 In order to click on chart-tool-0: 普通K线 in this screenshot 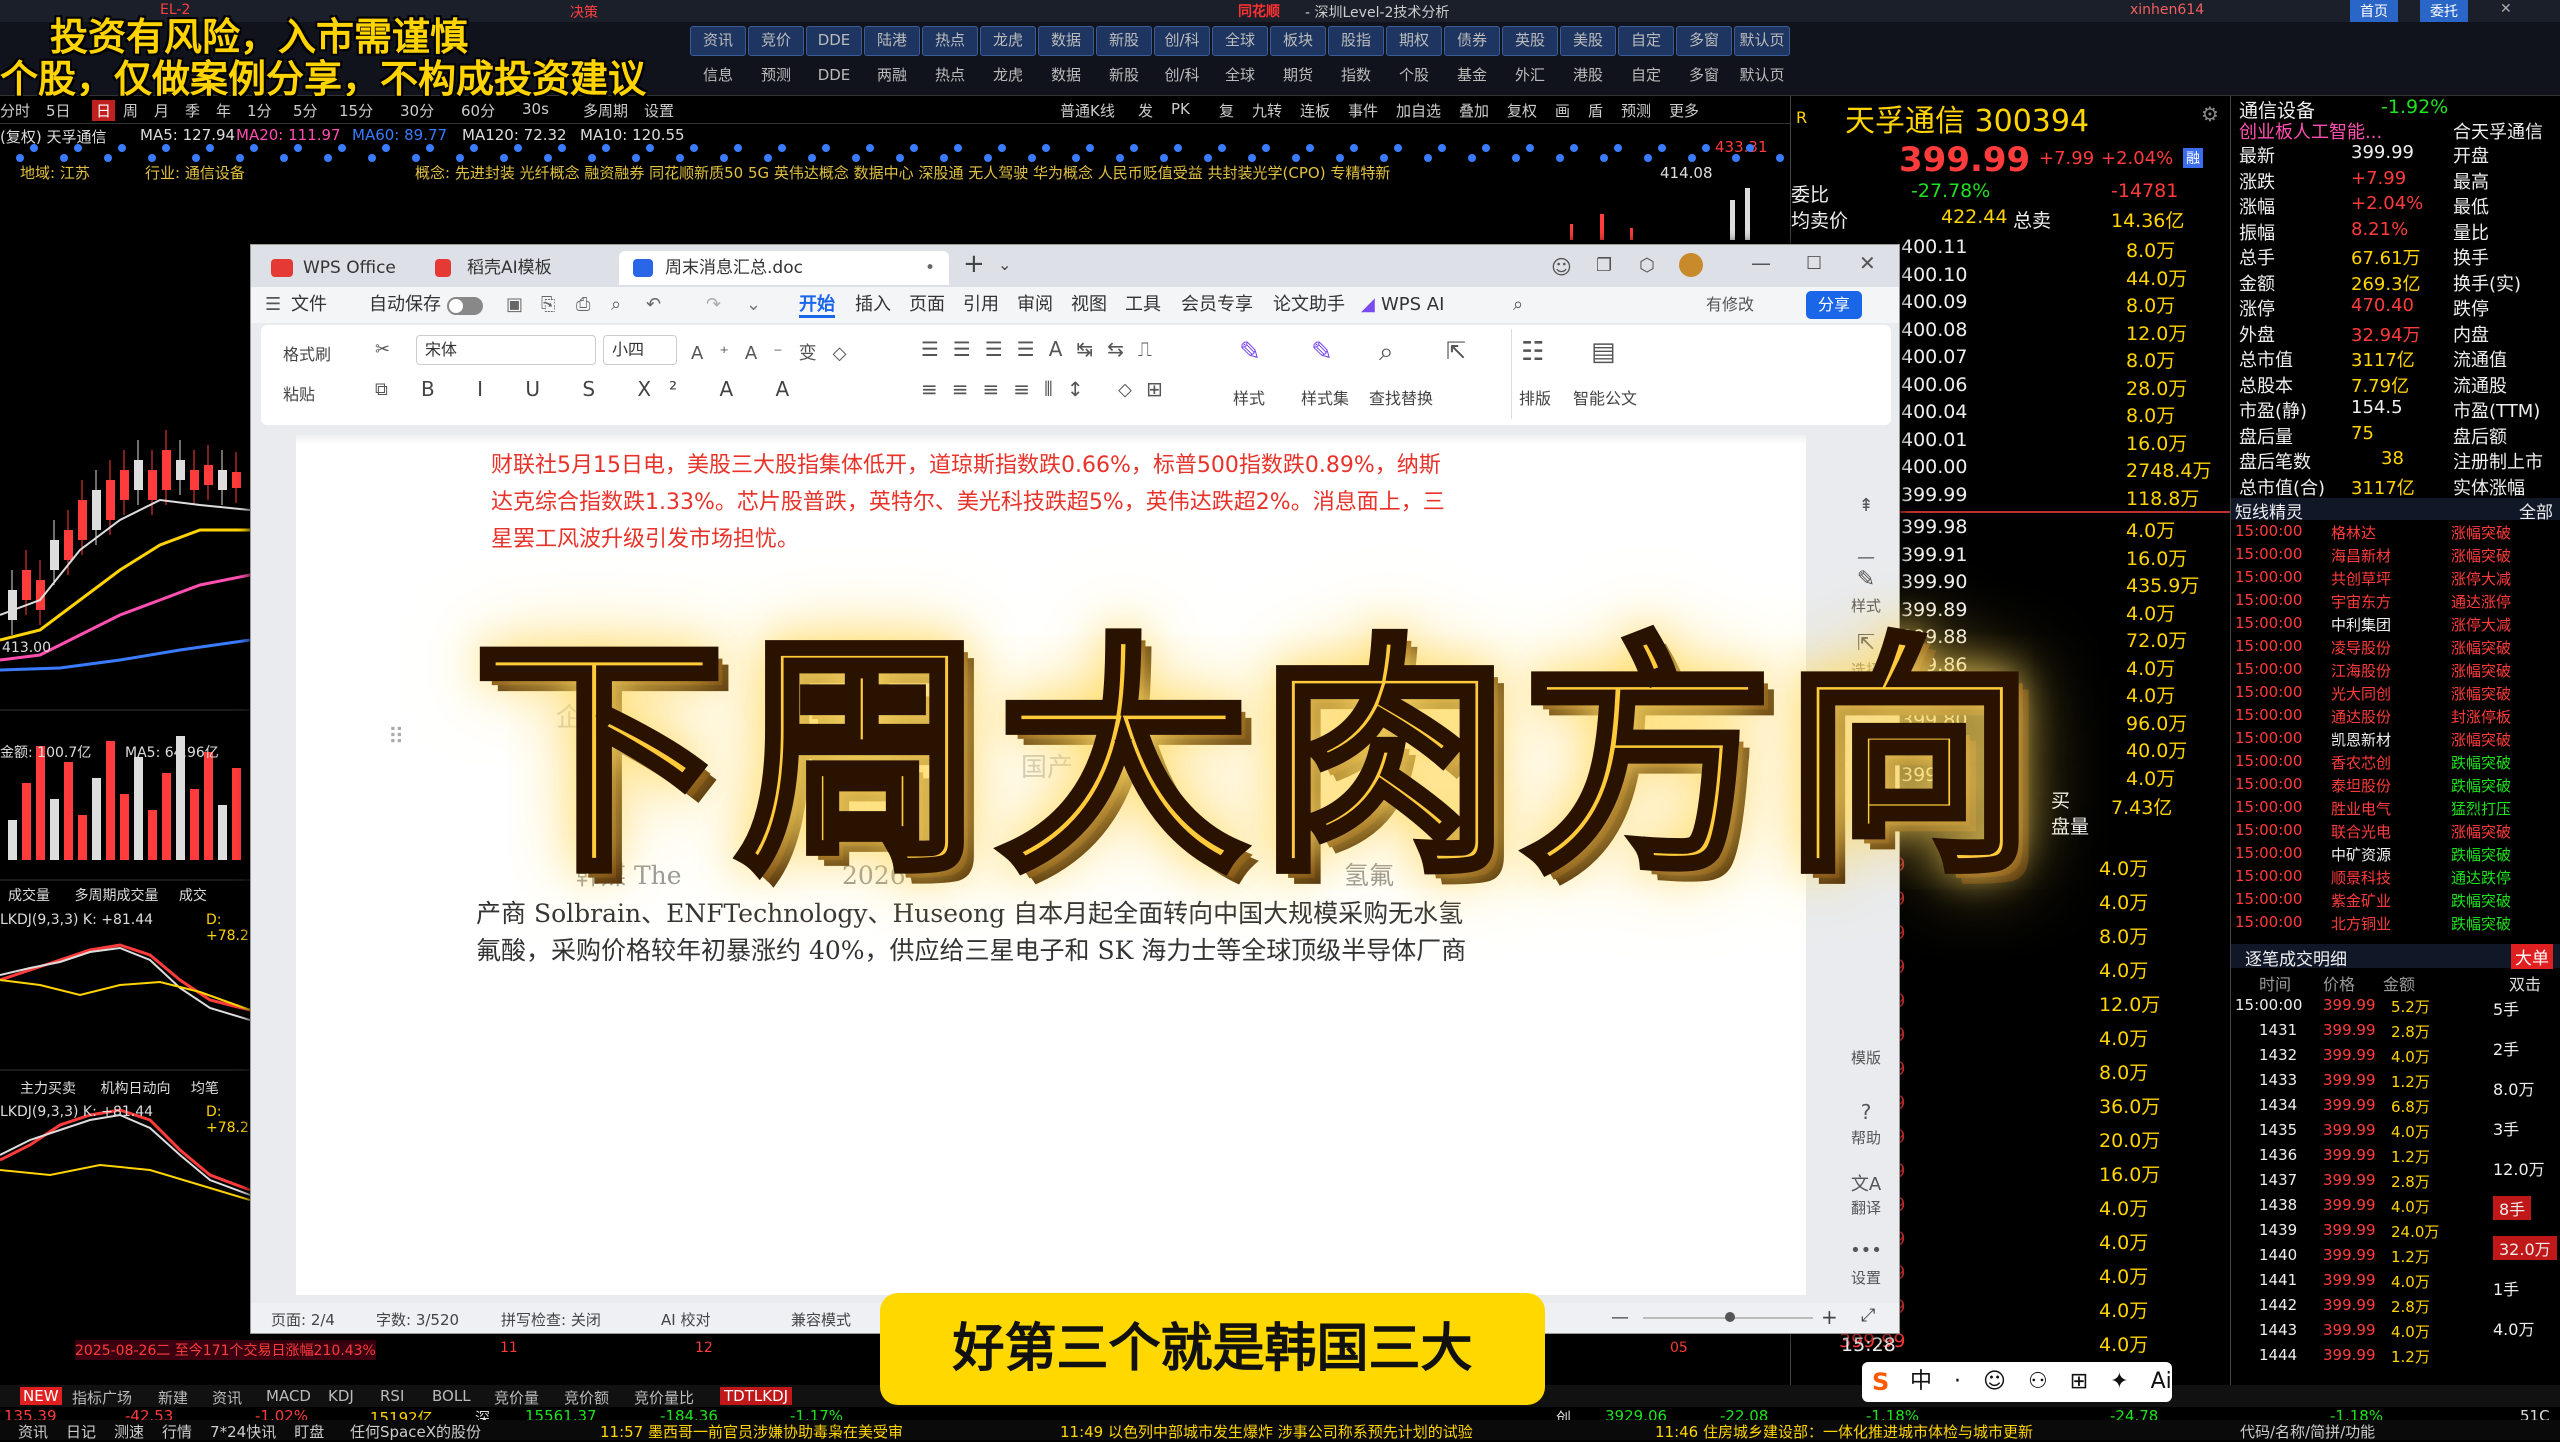, I will do `click(1087, 110)`.